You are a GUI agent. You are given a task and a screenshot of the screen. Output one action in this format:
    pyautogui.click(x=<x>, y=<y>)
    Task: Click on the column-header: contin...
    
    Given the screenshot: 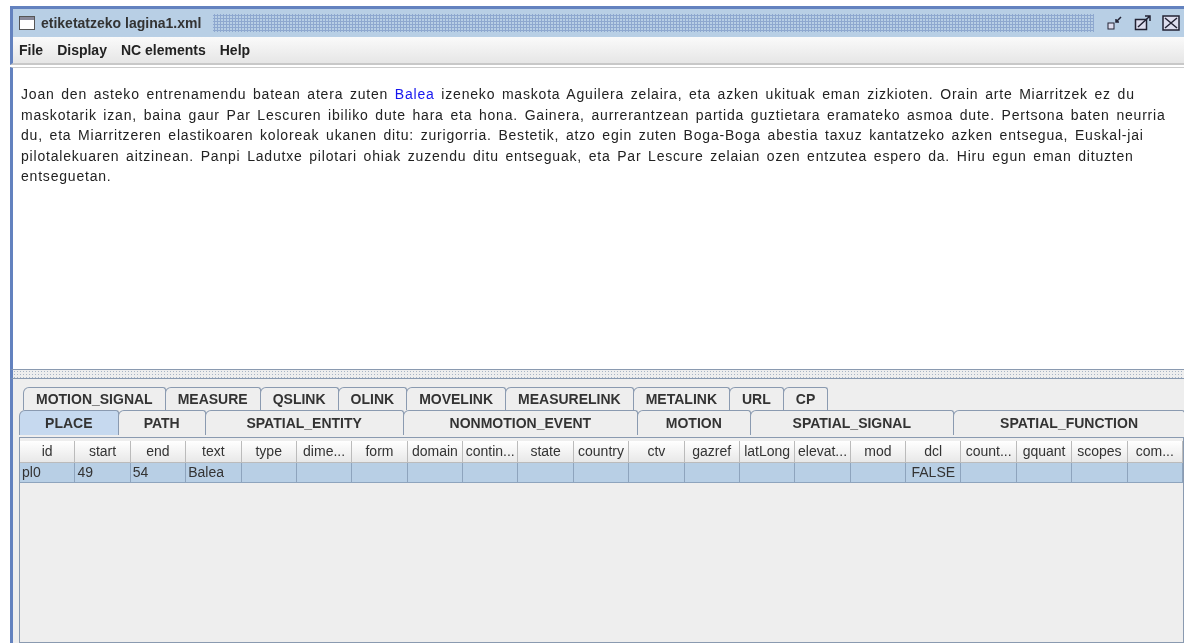 What is the action you would take?
    pyautogui.click(x=491, y=452)
    